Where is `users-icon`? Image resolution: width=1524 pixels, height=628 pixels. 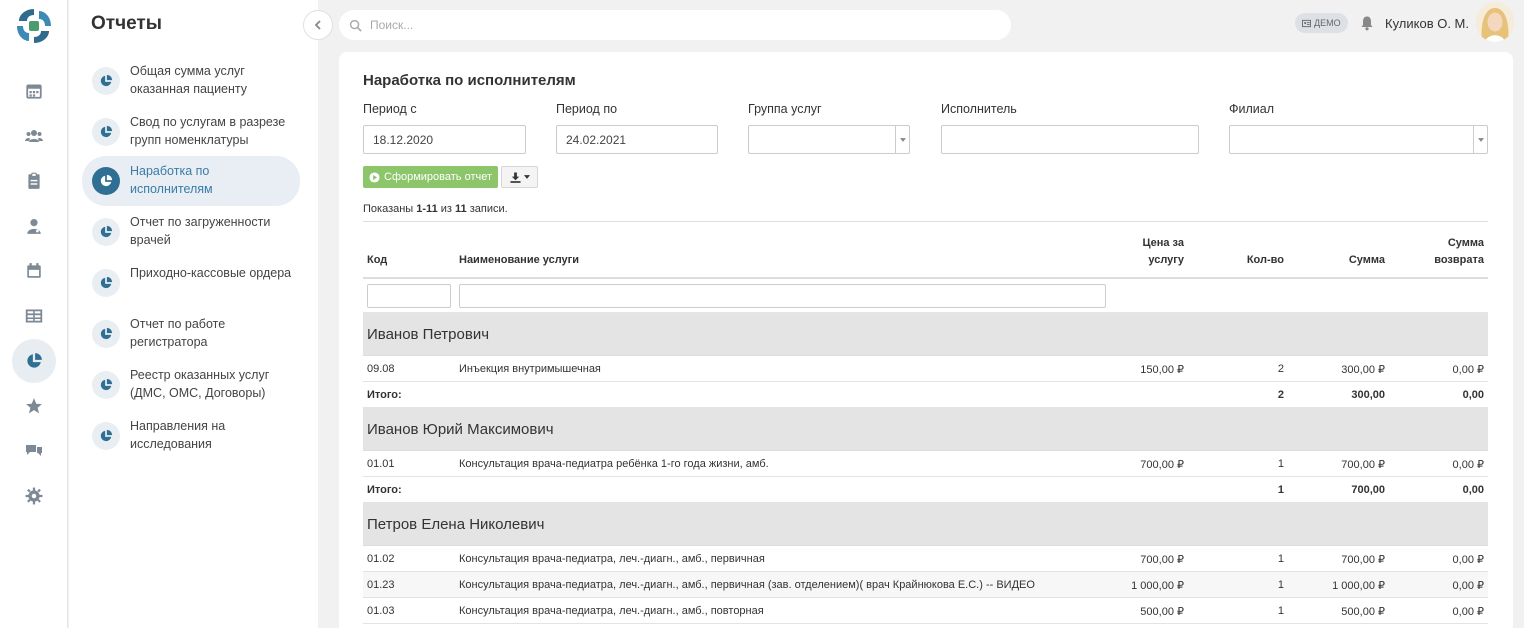
users-icon is located at coordinates (34, 136).